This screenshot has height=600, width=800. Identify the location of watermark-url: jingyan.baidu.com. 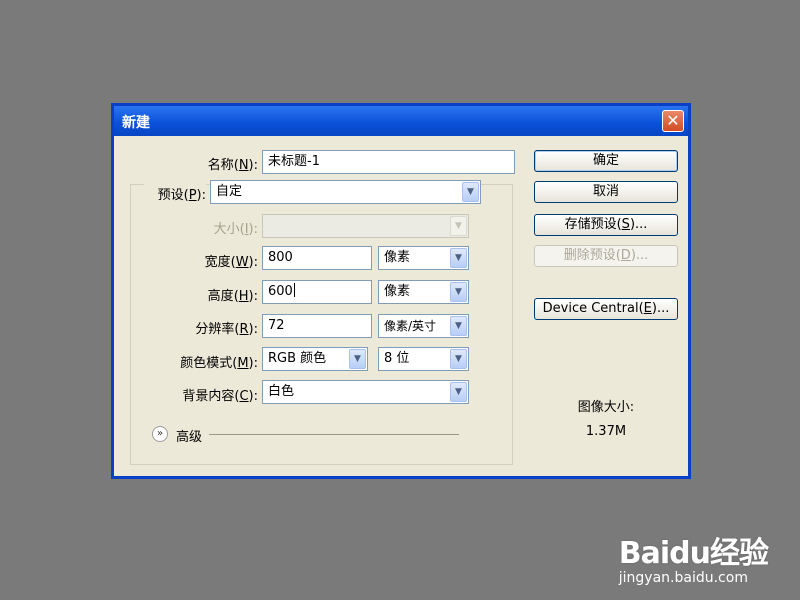
(683, 578).